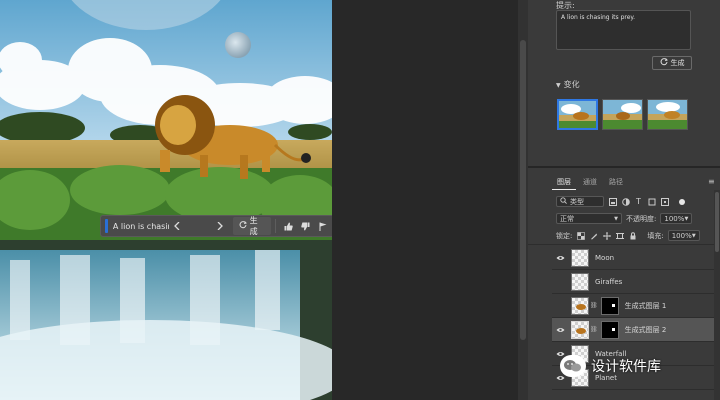  I want to click on thumbs-up-icon, so click(288, 226).